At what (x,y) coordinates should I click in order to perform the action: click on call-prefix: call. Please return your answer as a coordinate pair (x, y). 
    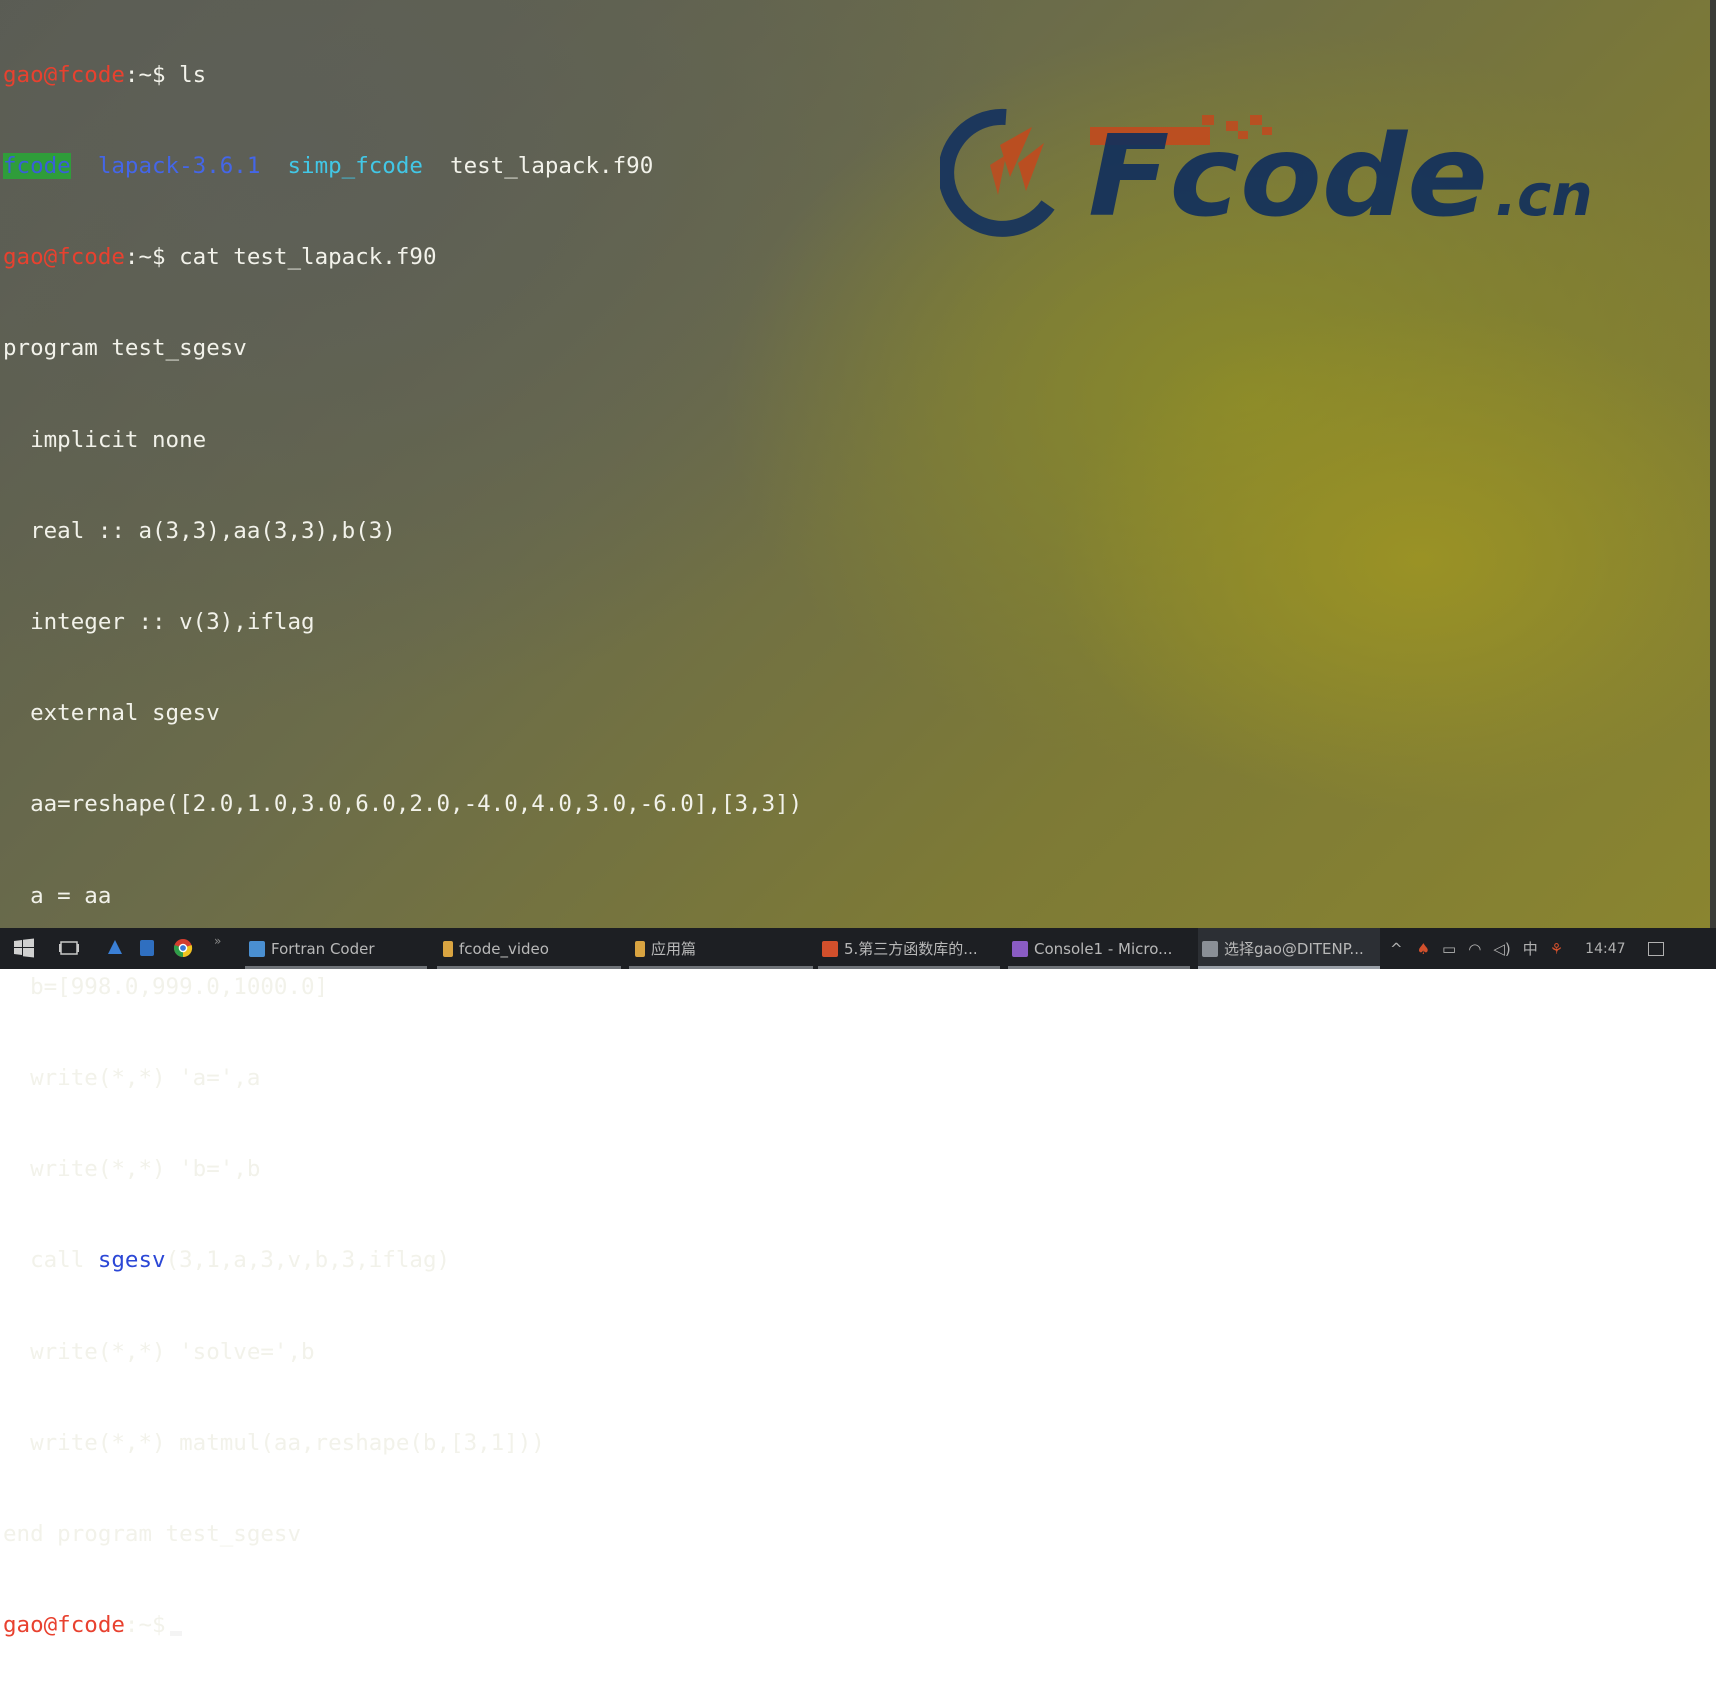
    Looking at the image, I should click on (50, 1260).